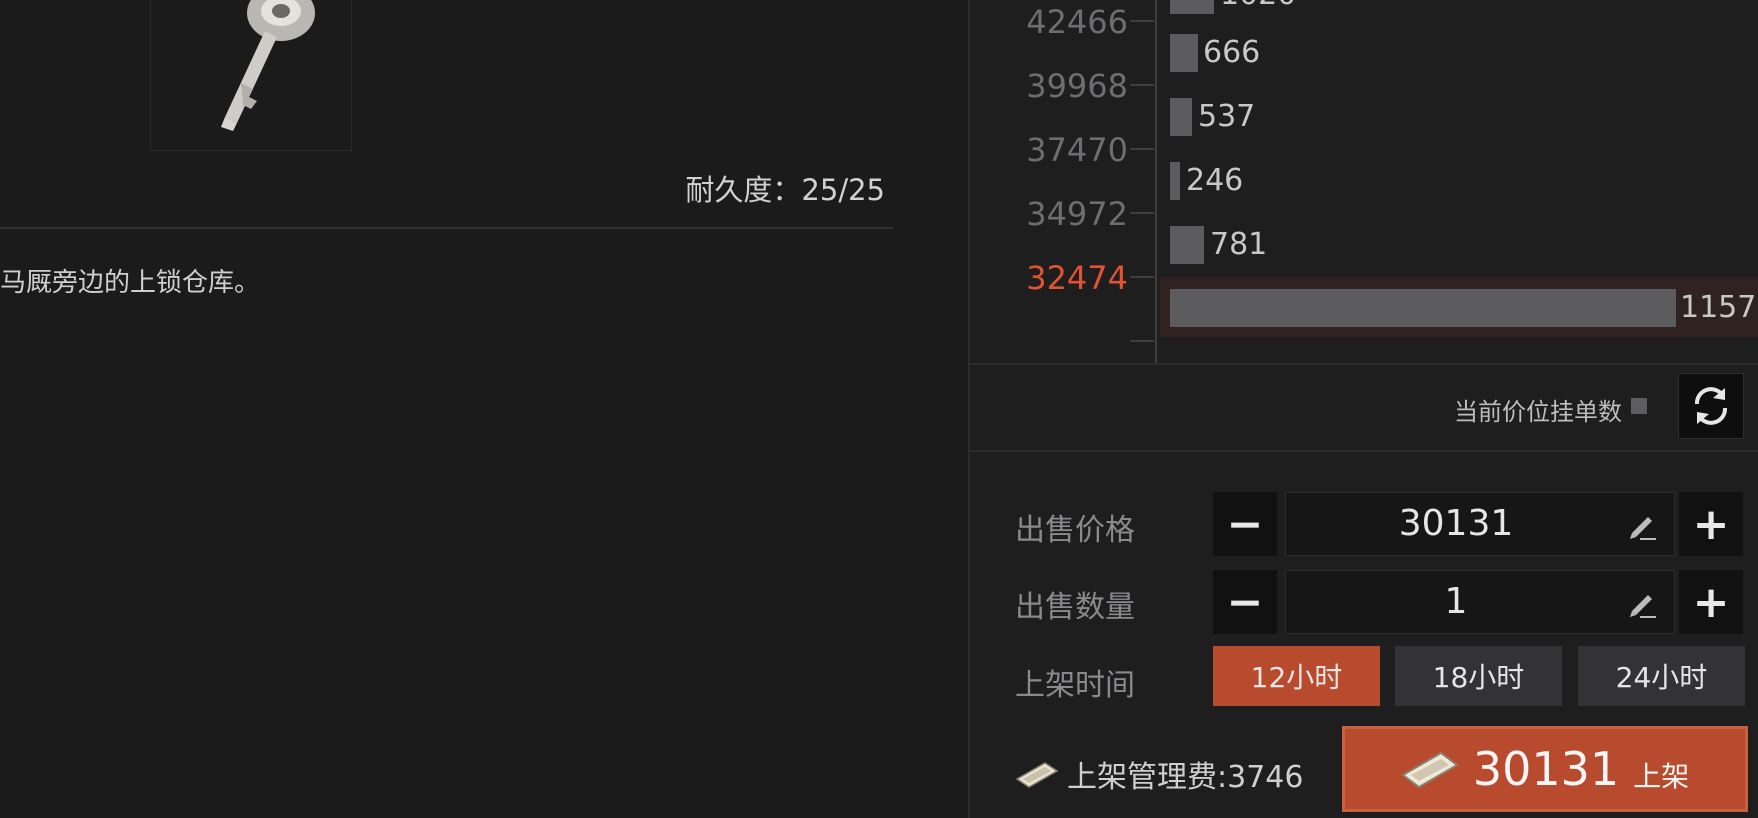 Image resolution: width=1758 pixels, height=818 pixels. I want to click on list-label: 上架, so click(1661, 776).